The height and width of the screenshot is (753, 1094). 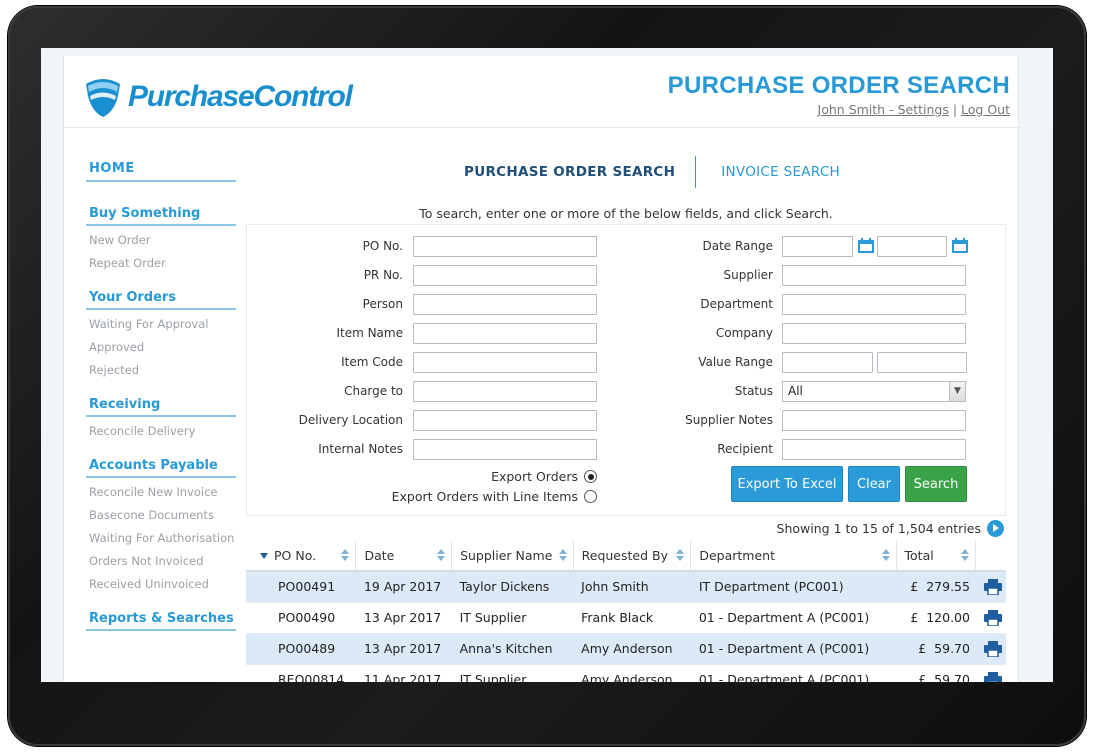 I want to click on form-row-charge-to: Charge to, so click(x=422, y=391).